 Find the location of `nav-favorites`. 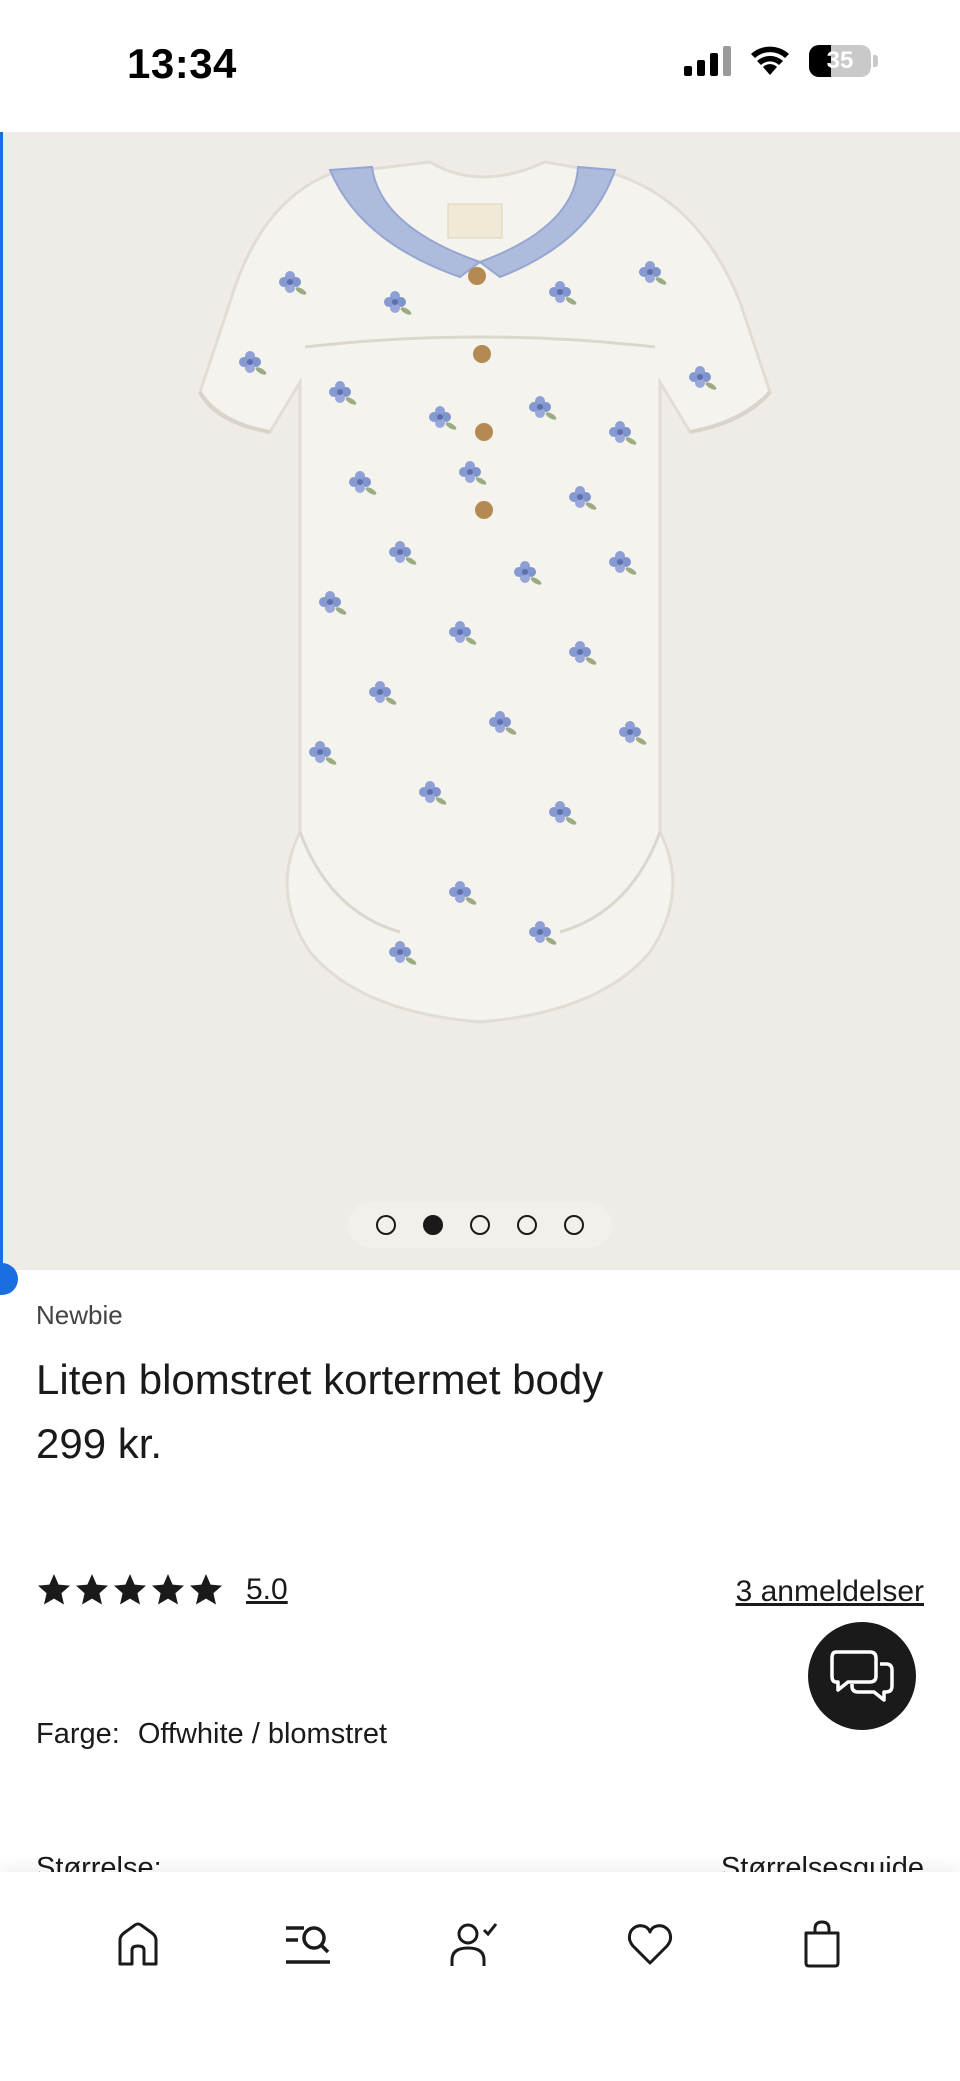

nav-favorites is located at coordinates (650, 1944).